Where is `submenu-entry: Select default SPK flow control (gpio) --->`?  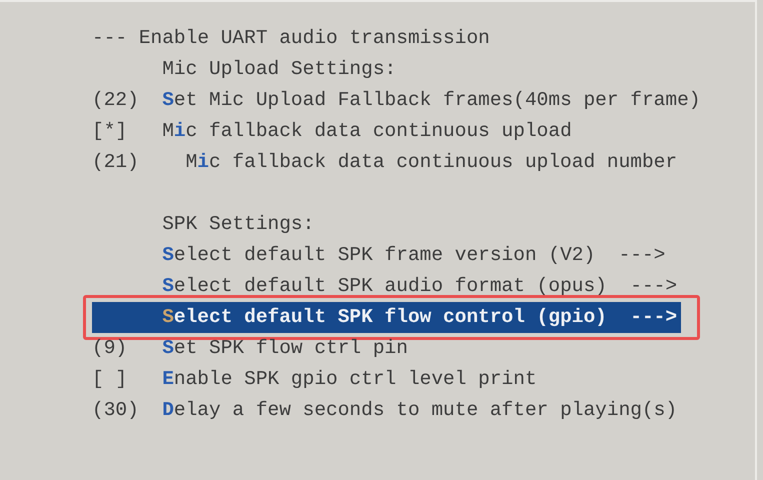
submenu-entry: Select default SPK flow control (gpio) ---> is located at coordinates (386, 317).